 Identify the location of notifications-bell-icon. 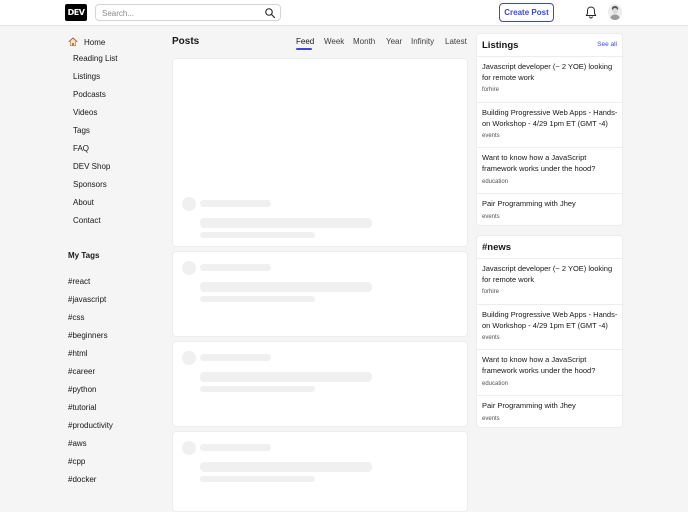
(591, 12).